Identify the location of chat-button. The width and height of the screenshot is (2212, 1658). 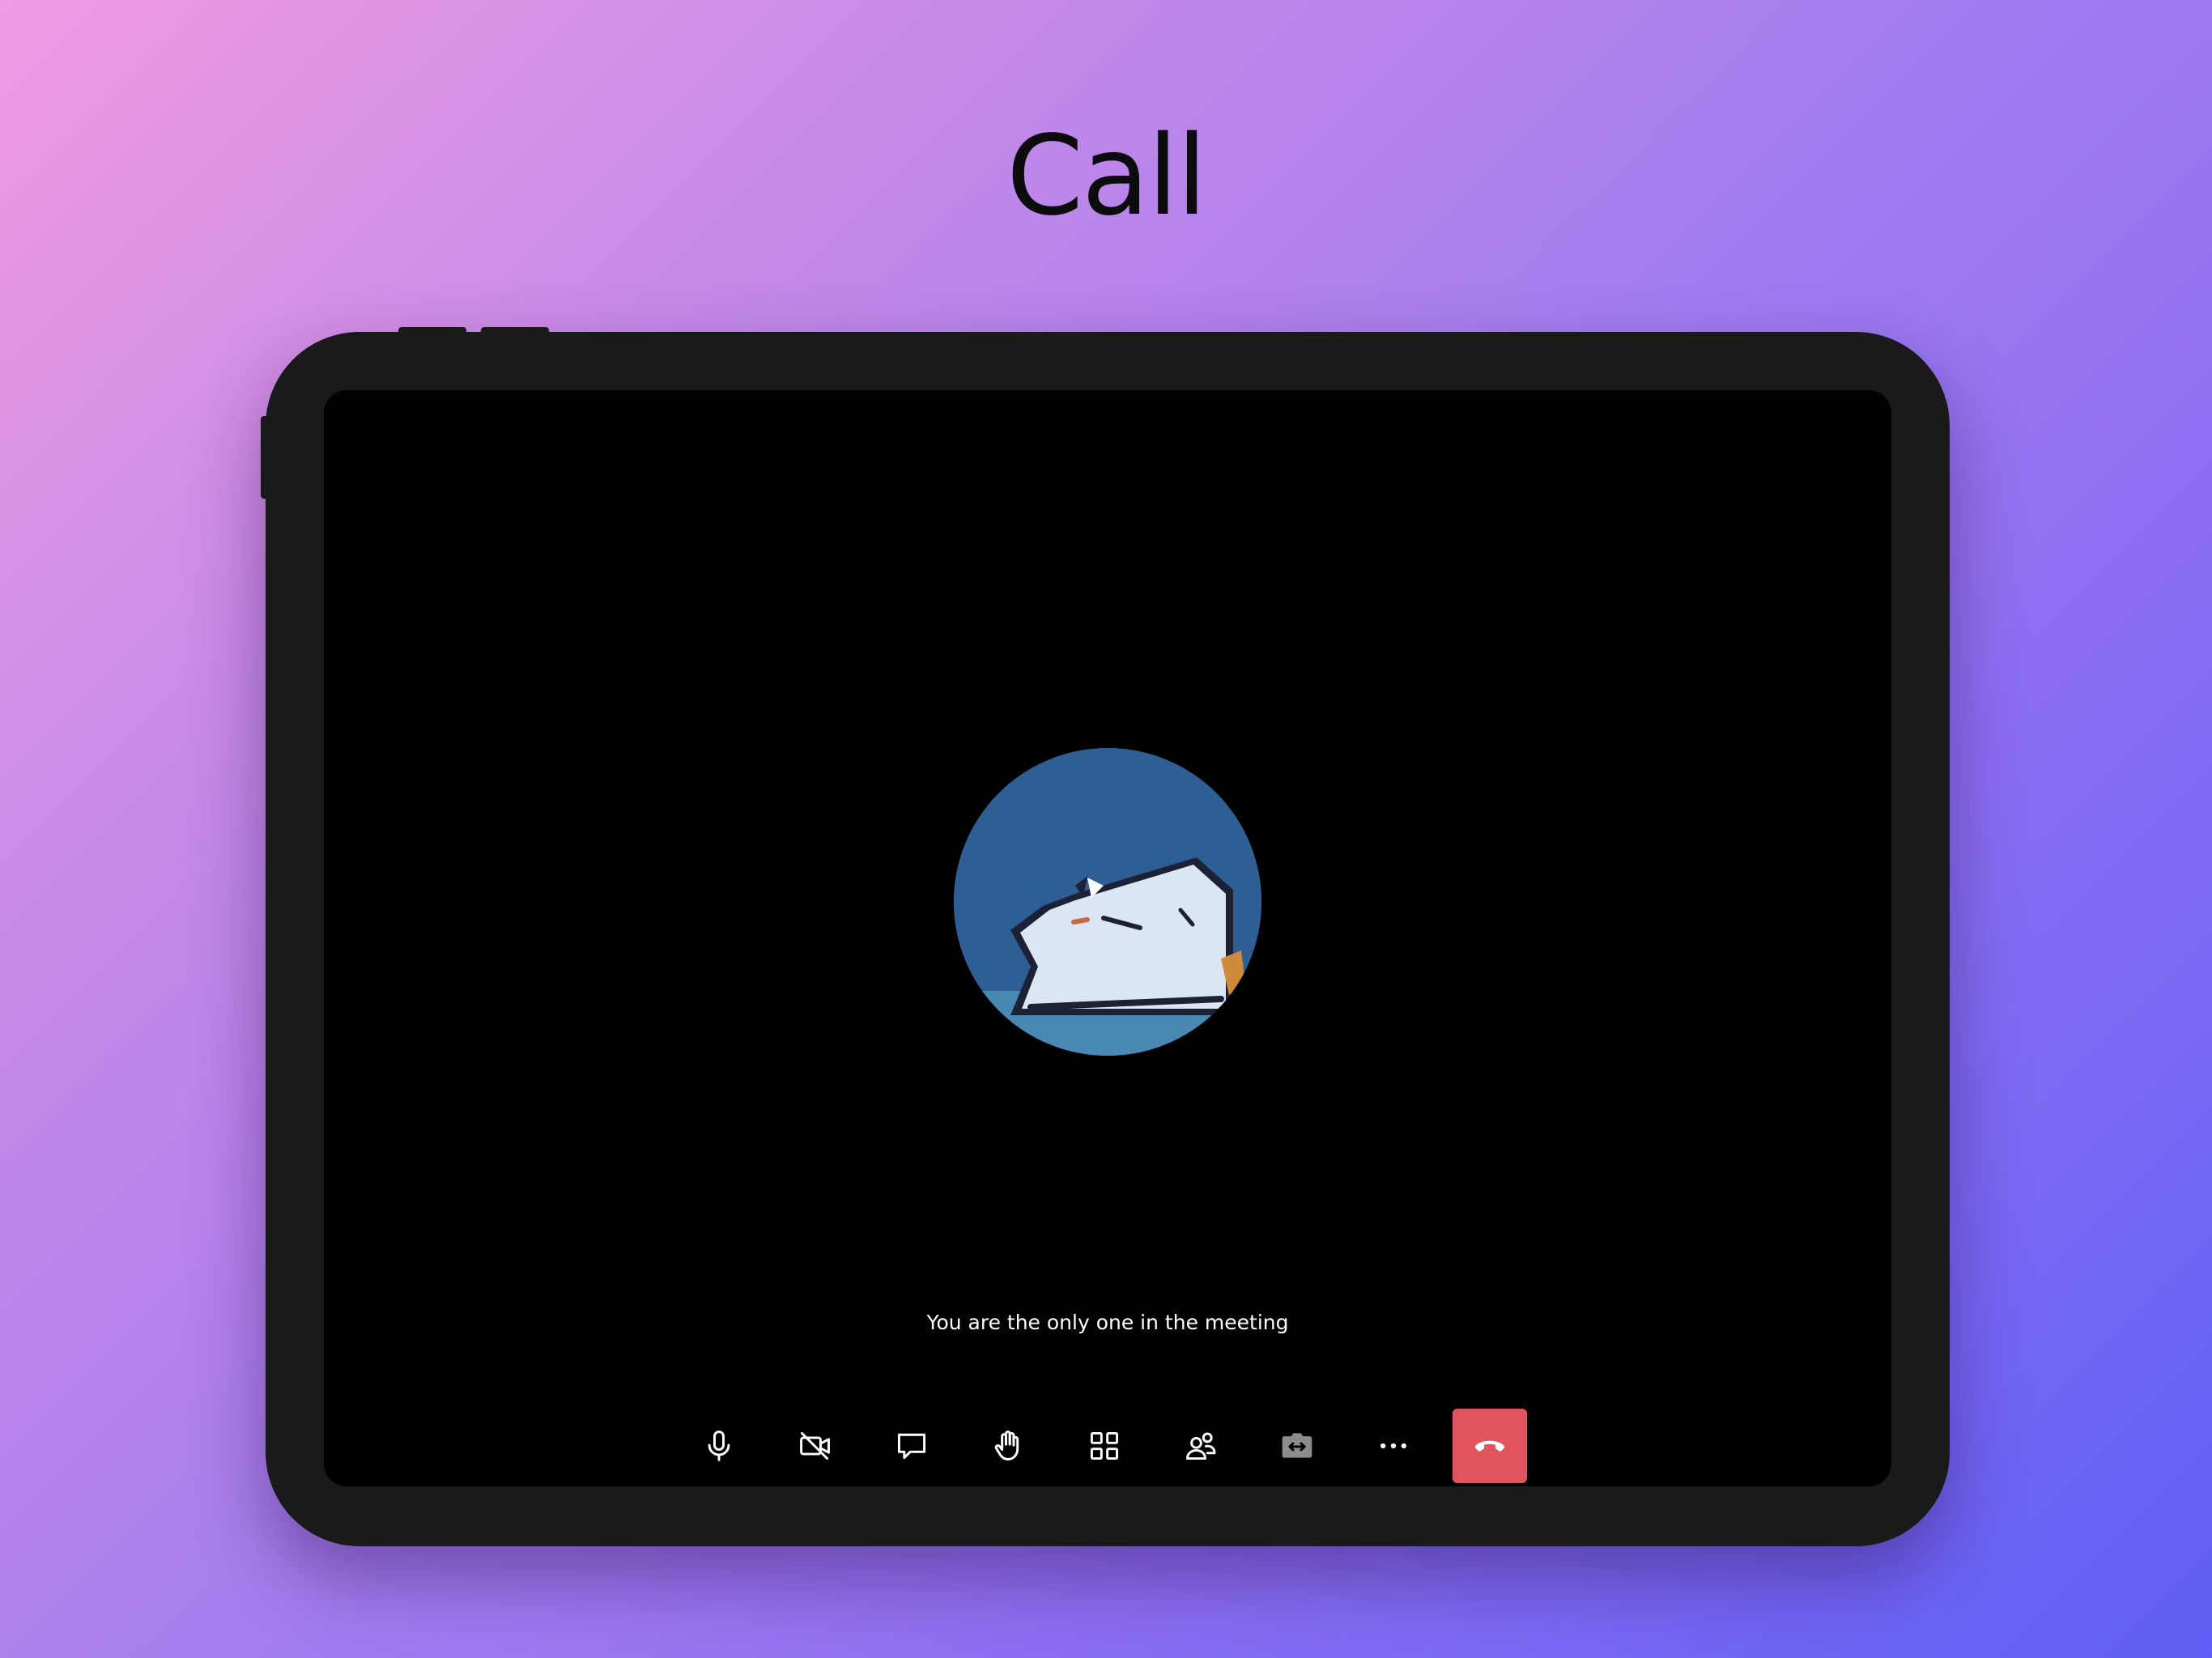
(911, 1446).